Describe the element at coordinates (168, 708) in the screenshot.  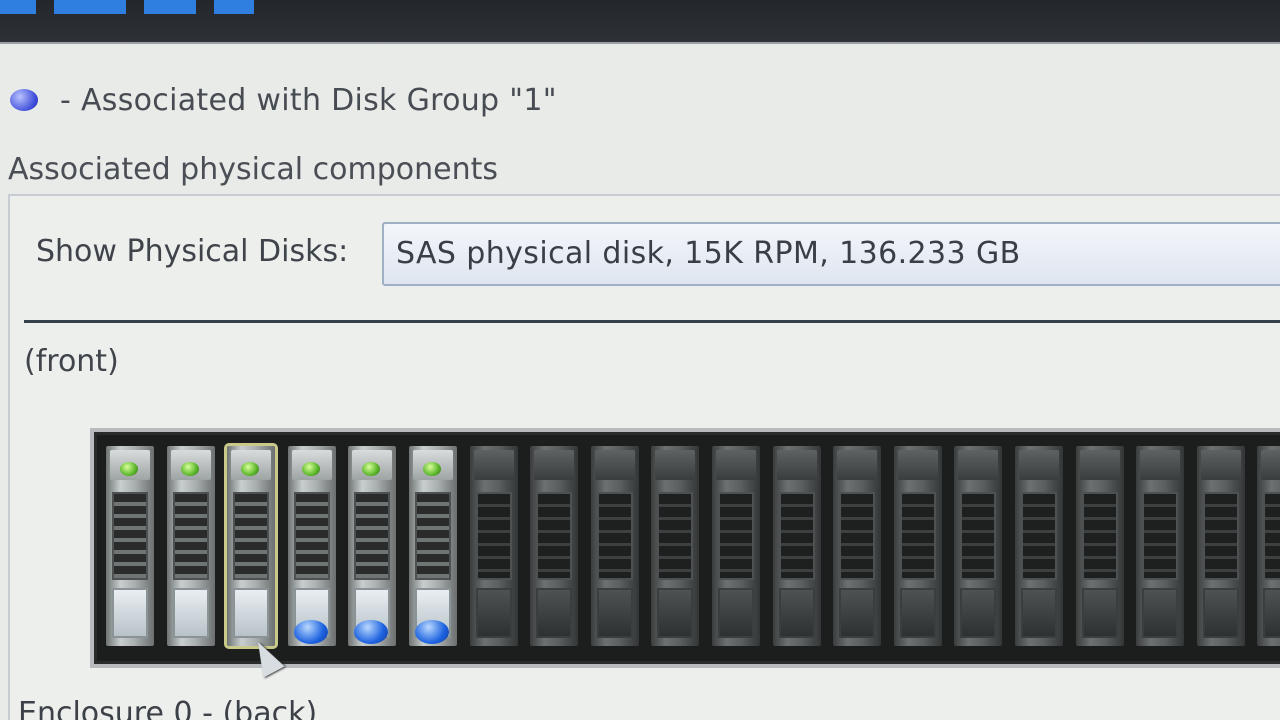
I see `enclosure-back-label: Enclosure 0 - (back)` at that location.